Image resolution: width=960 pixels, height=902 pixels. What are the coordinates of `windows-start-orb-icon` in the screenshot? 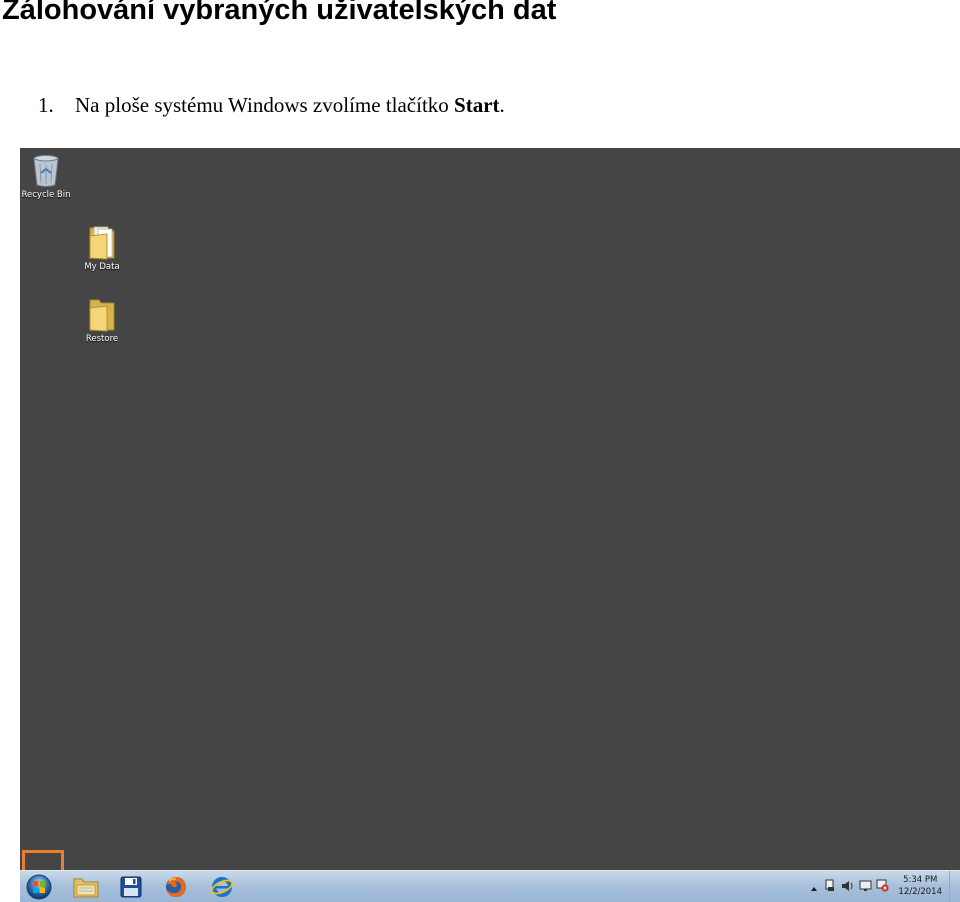 It's located at (39, 886).